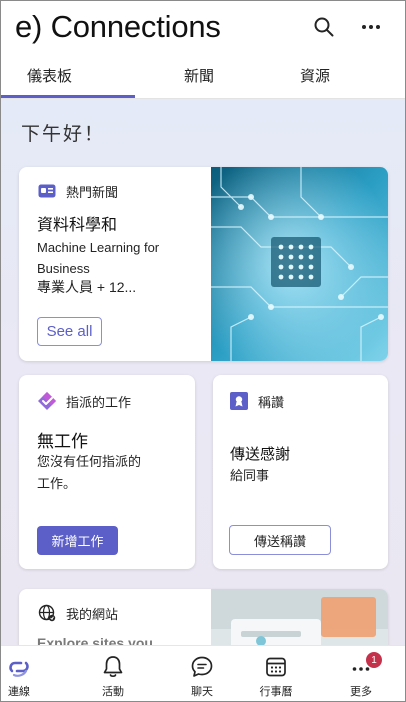 This screenshot has height=702, width=406. Describe the element at coordinates (250, 475) in the screenshot. I see `praise-subtitle: 給同事` at that location.